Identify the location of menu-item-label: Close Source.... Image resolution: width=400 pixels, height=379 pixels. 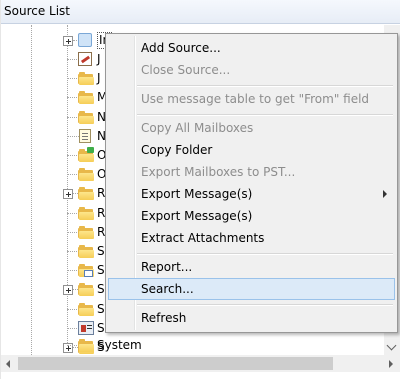
(186, 70).